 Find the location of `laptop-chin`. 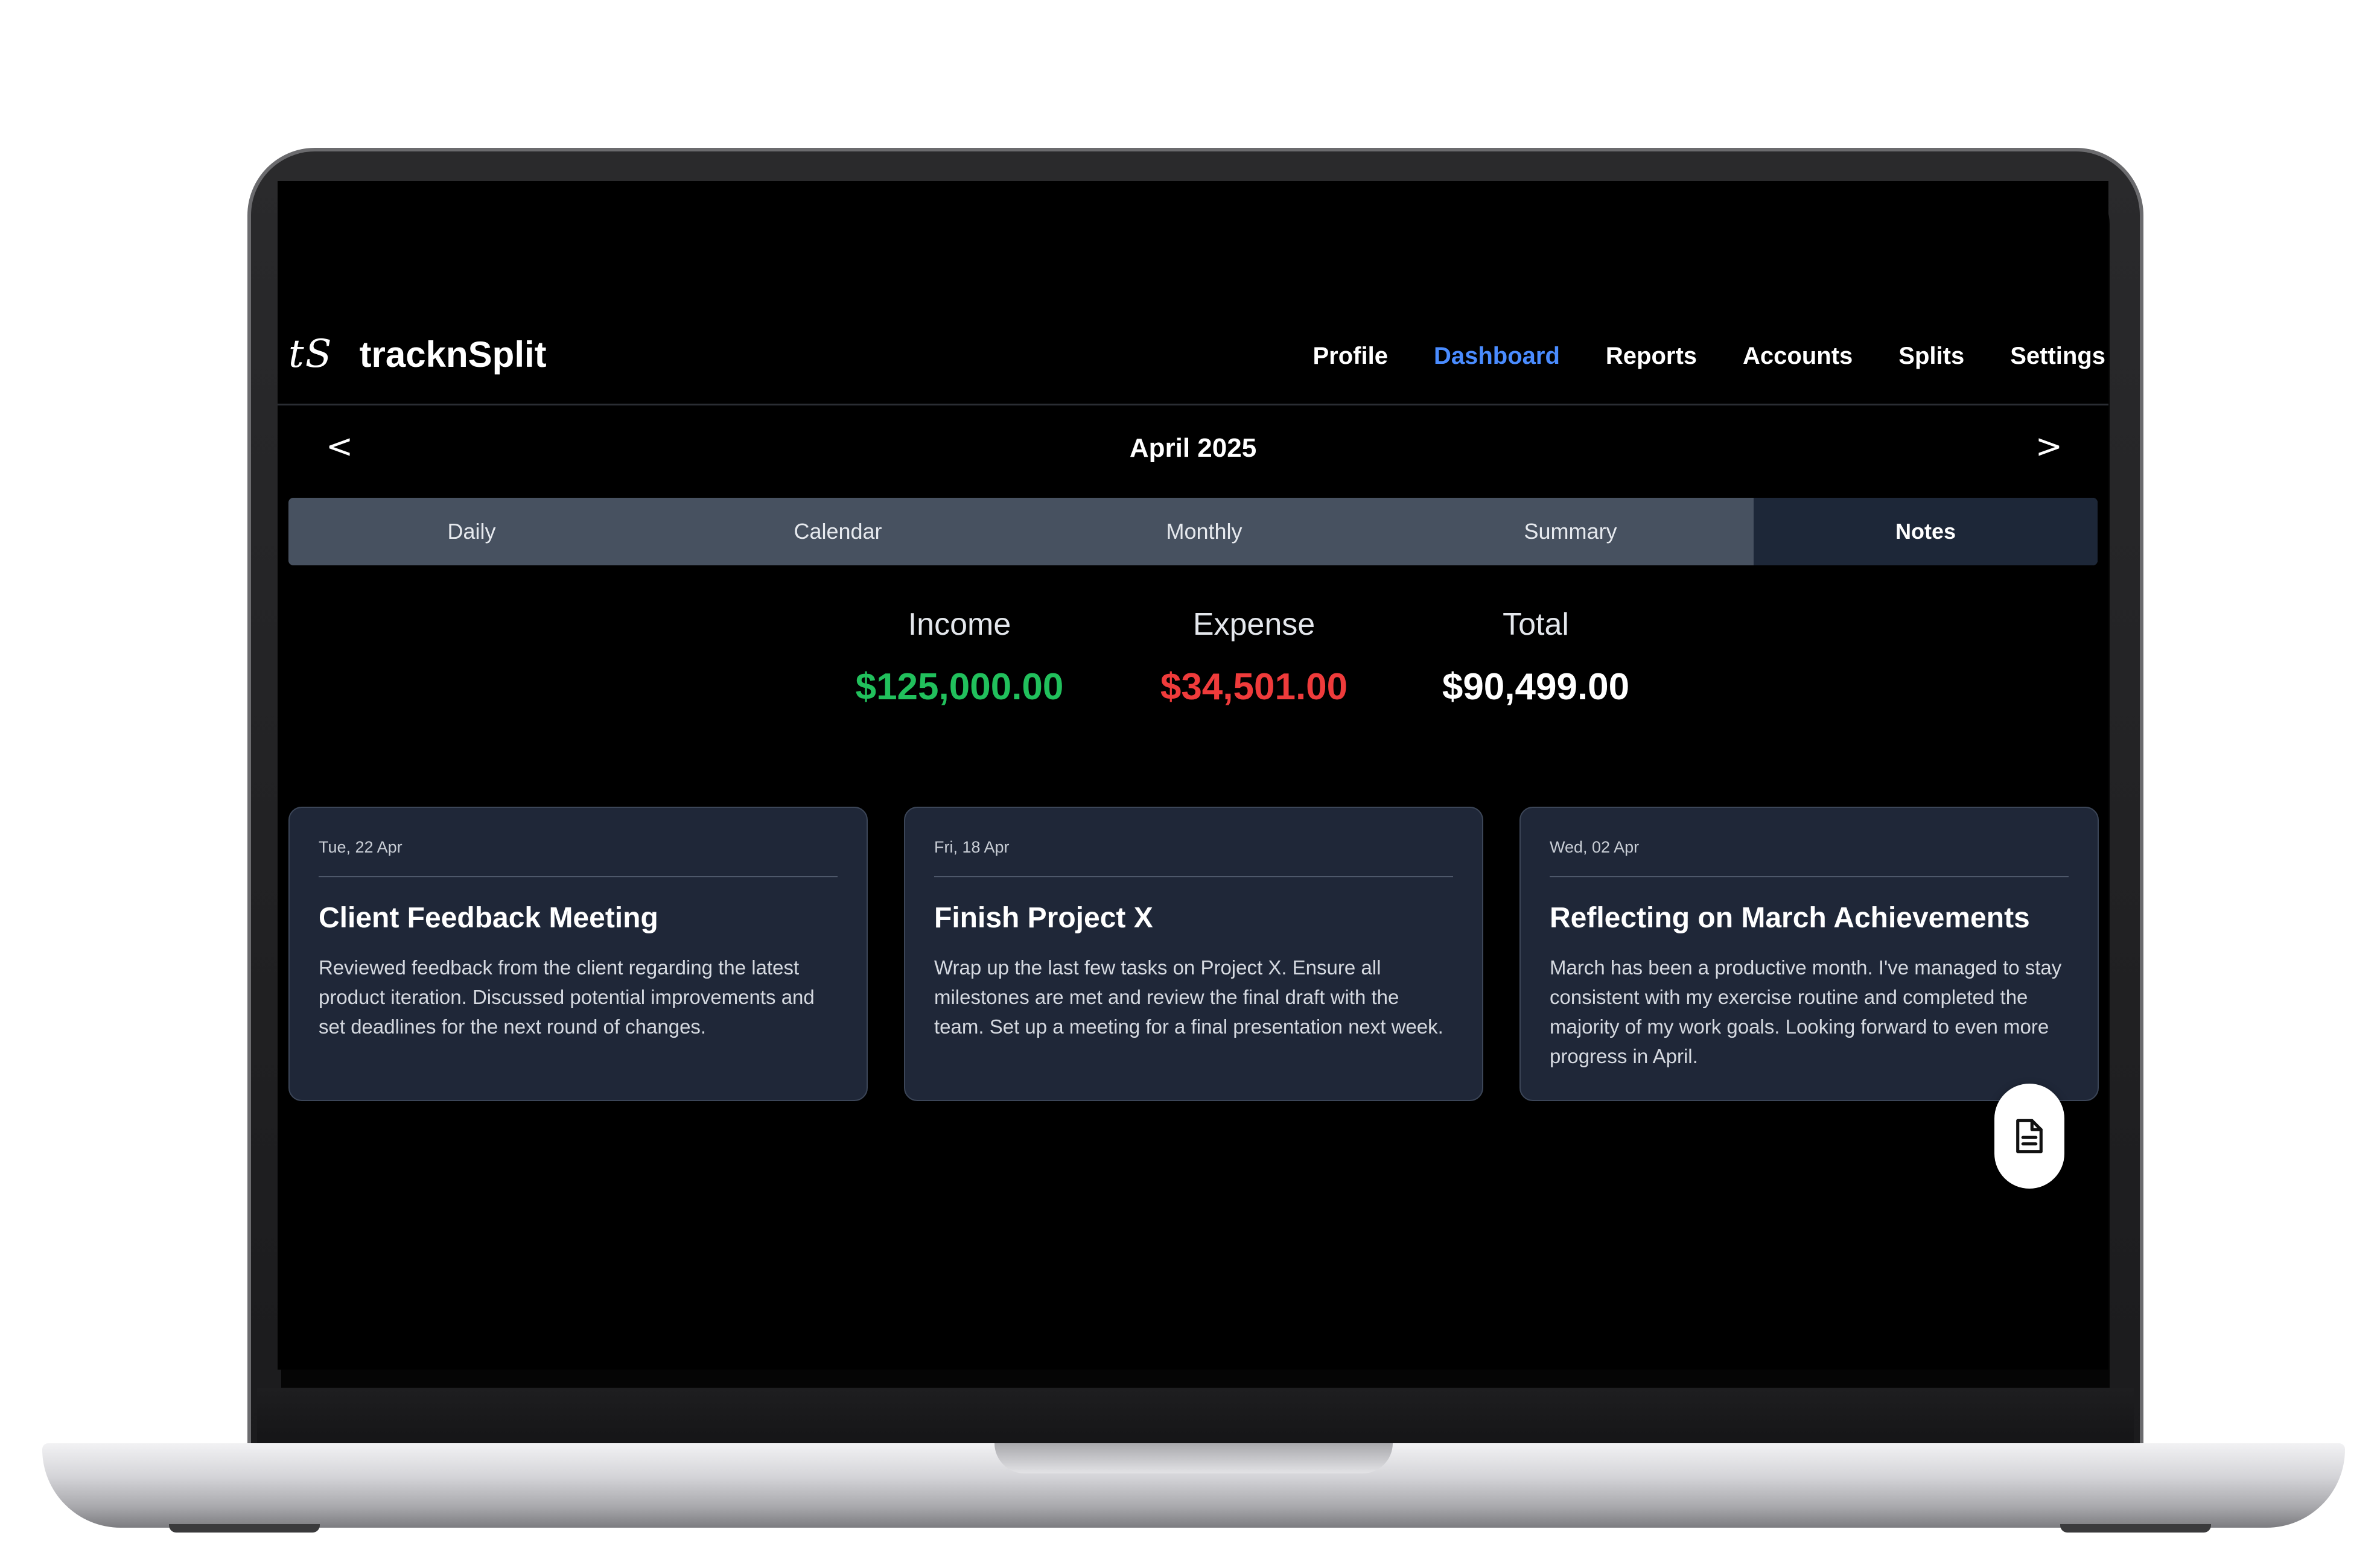

laptop-chin is located at coordinates (1195, 1418).